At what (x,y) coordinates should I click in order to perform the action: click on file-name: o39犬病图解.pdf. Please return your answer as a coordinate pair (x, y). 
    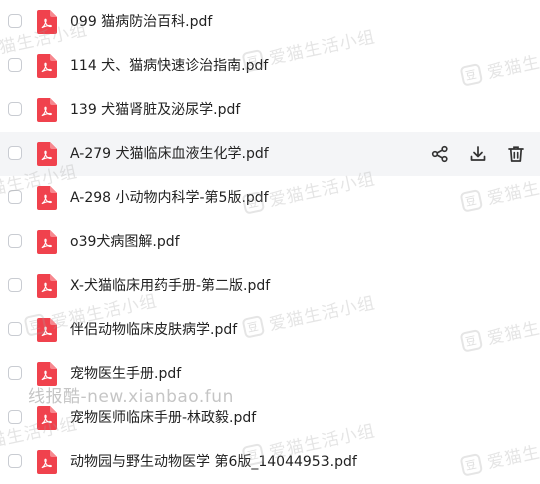
    Looking at the image, I should click on (125, 242).